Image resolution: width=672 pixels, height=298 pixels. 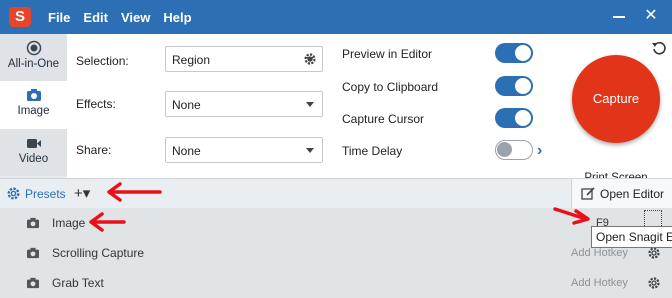 I want to click on open-editor-label: Open Editor, so click(x=632, y=194).